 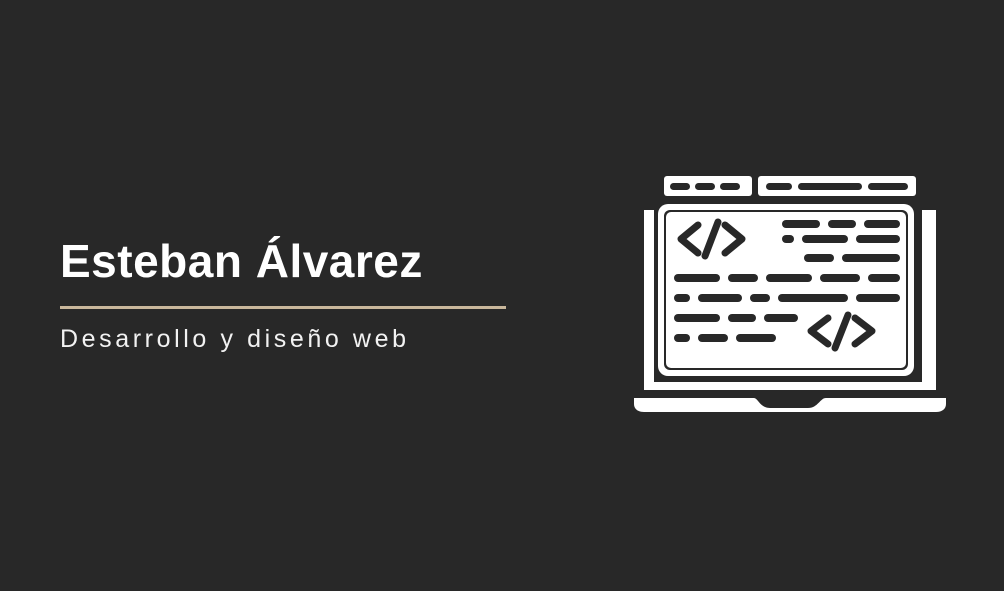 What do you see at coordinates (241, 261) in the screenshot?
I see `person-name: Esteban Álvarez` at bounding box center [241, 261].